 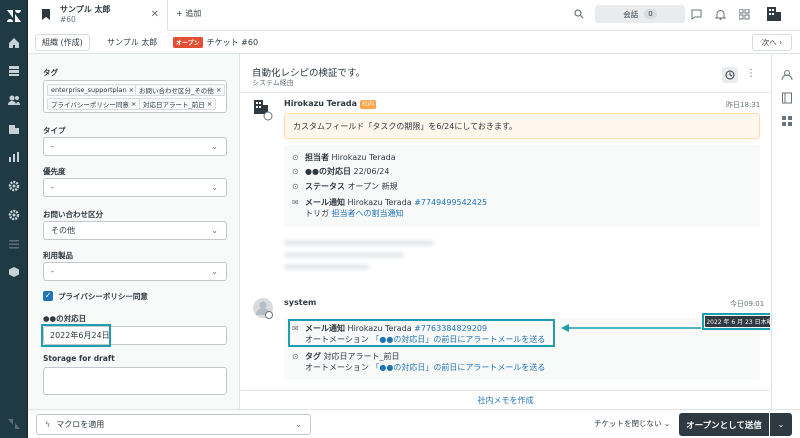 What do you see at coordinates (640, 14) in the screenshot?
I see `conversations-button: 会話 0` at bounding box center [640, 14].